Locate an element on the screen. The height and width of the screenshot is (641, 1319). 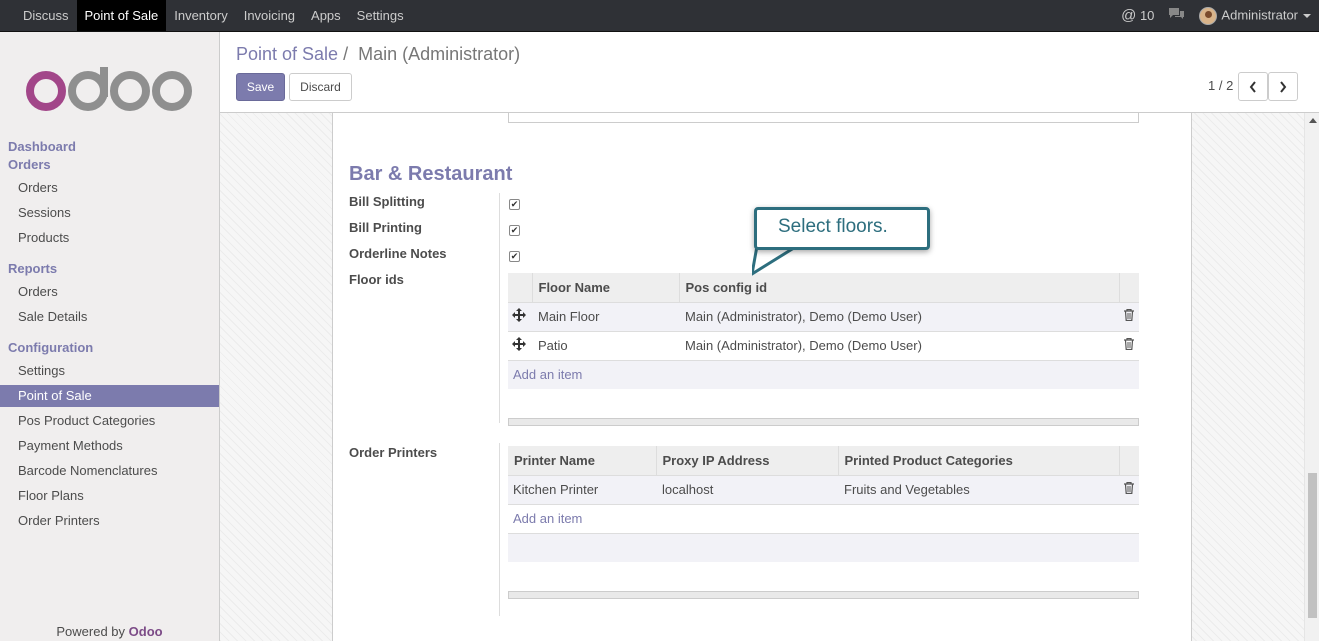
breadcrumb-parent: Point of Sale is located at coordinates (287, 54).